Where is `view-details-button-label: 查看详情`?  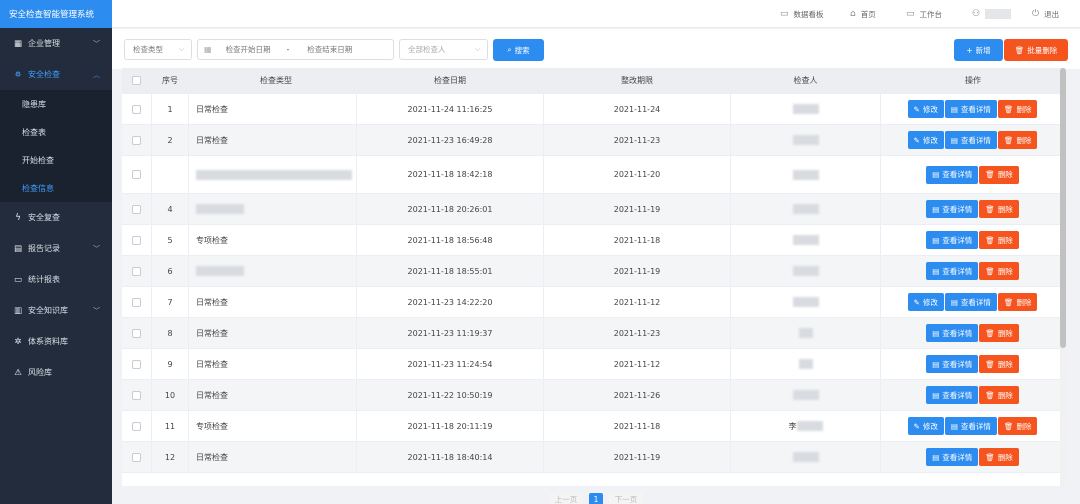
view-details-button-label: 查看详情 is located at coordinates (957, 271).